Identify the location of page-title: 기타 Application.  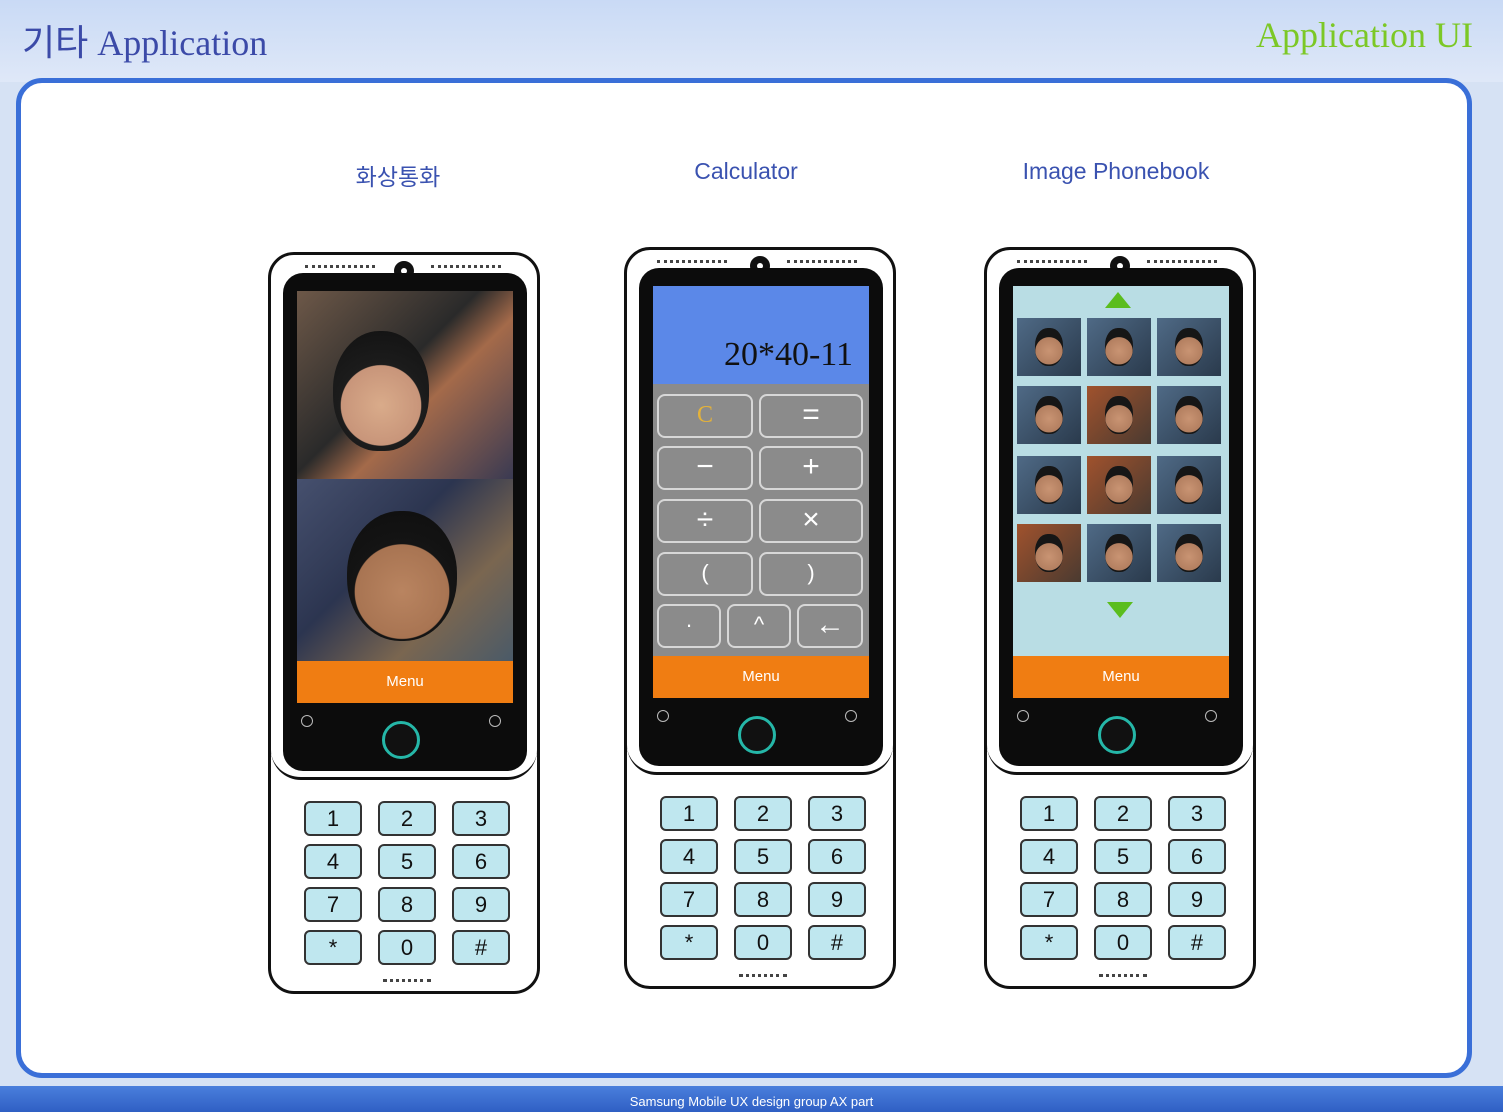
(145, 43).